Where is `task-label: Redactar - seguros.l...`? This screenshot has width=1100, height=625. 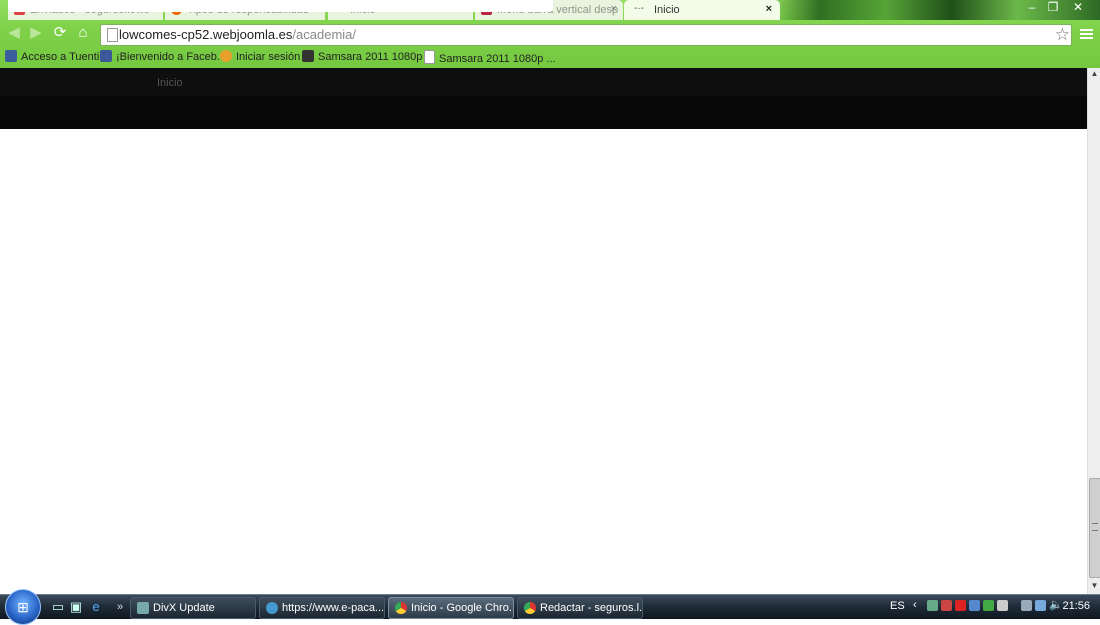 task-label: Redactar - seguros.l... is located at coordinates (591, 608).